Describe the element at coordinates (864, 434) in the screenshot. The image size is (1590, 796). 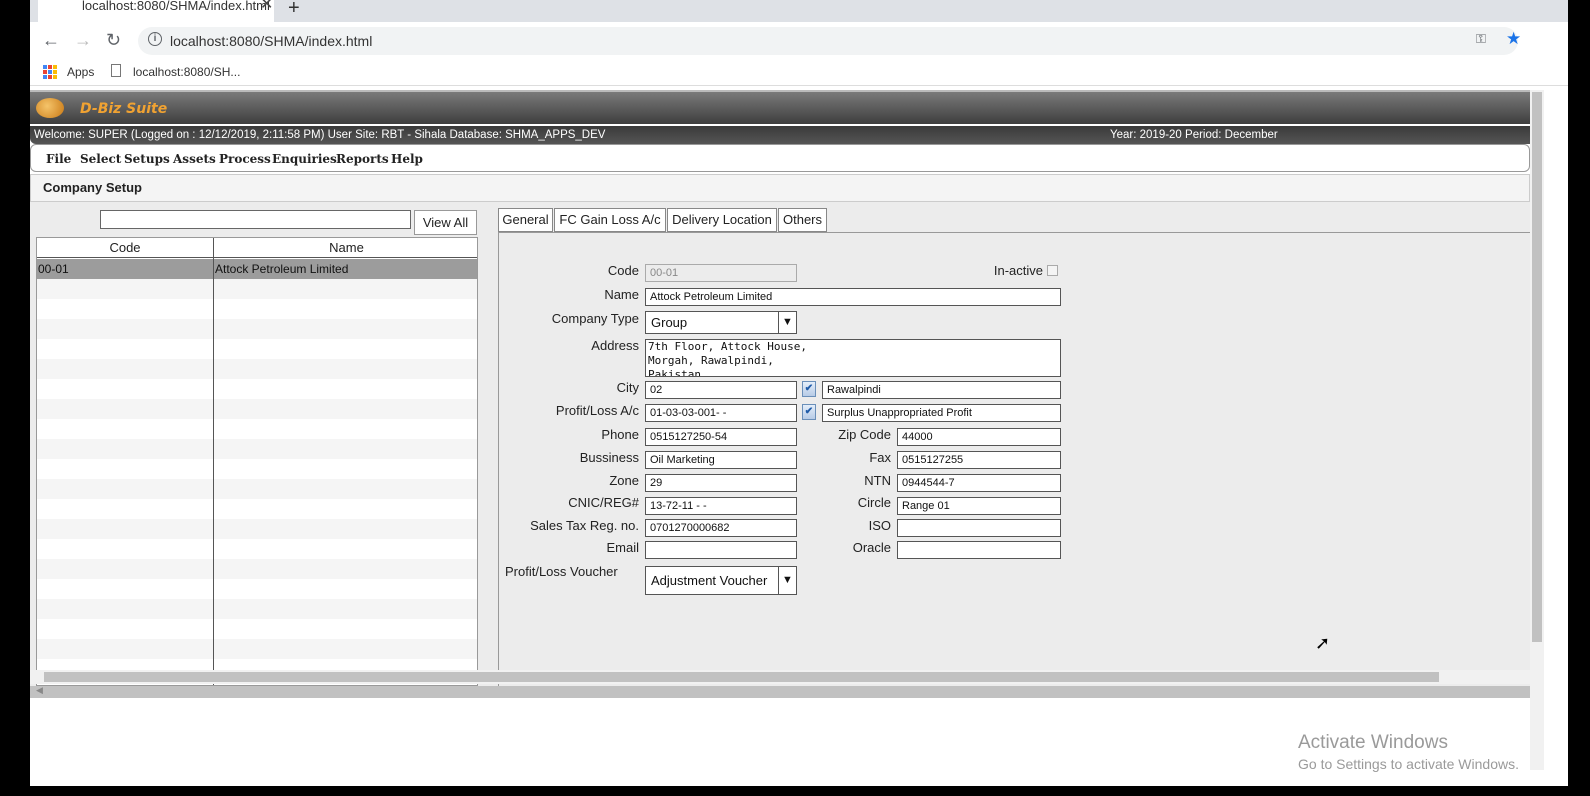
I see `zip-code-label: Zip Code` at that location.